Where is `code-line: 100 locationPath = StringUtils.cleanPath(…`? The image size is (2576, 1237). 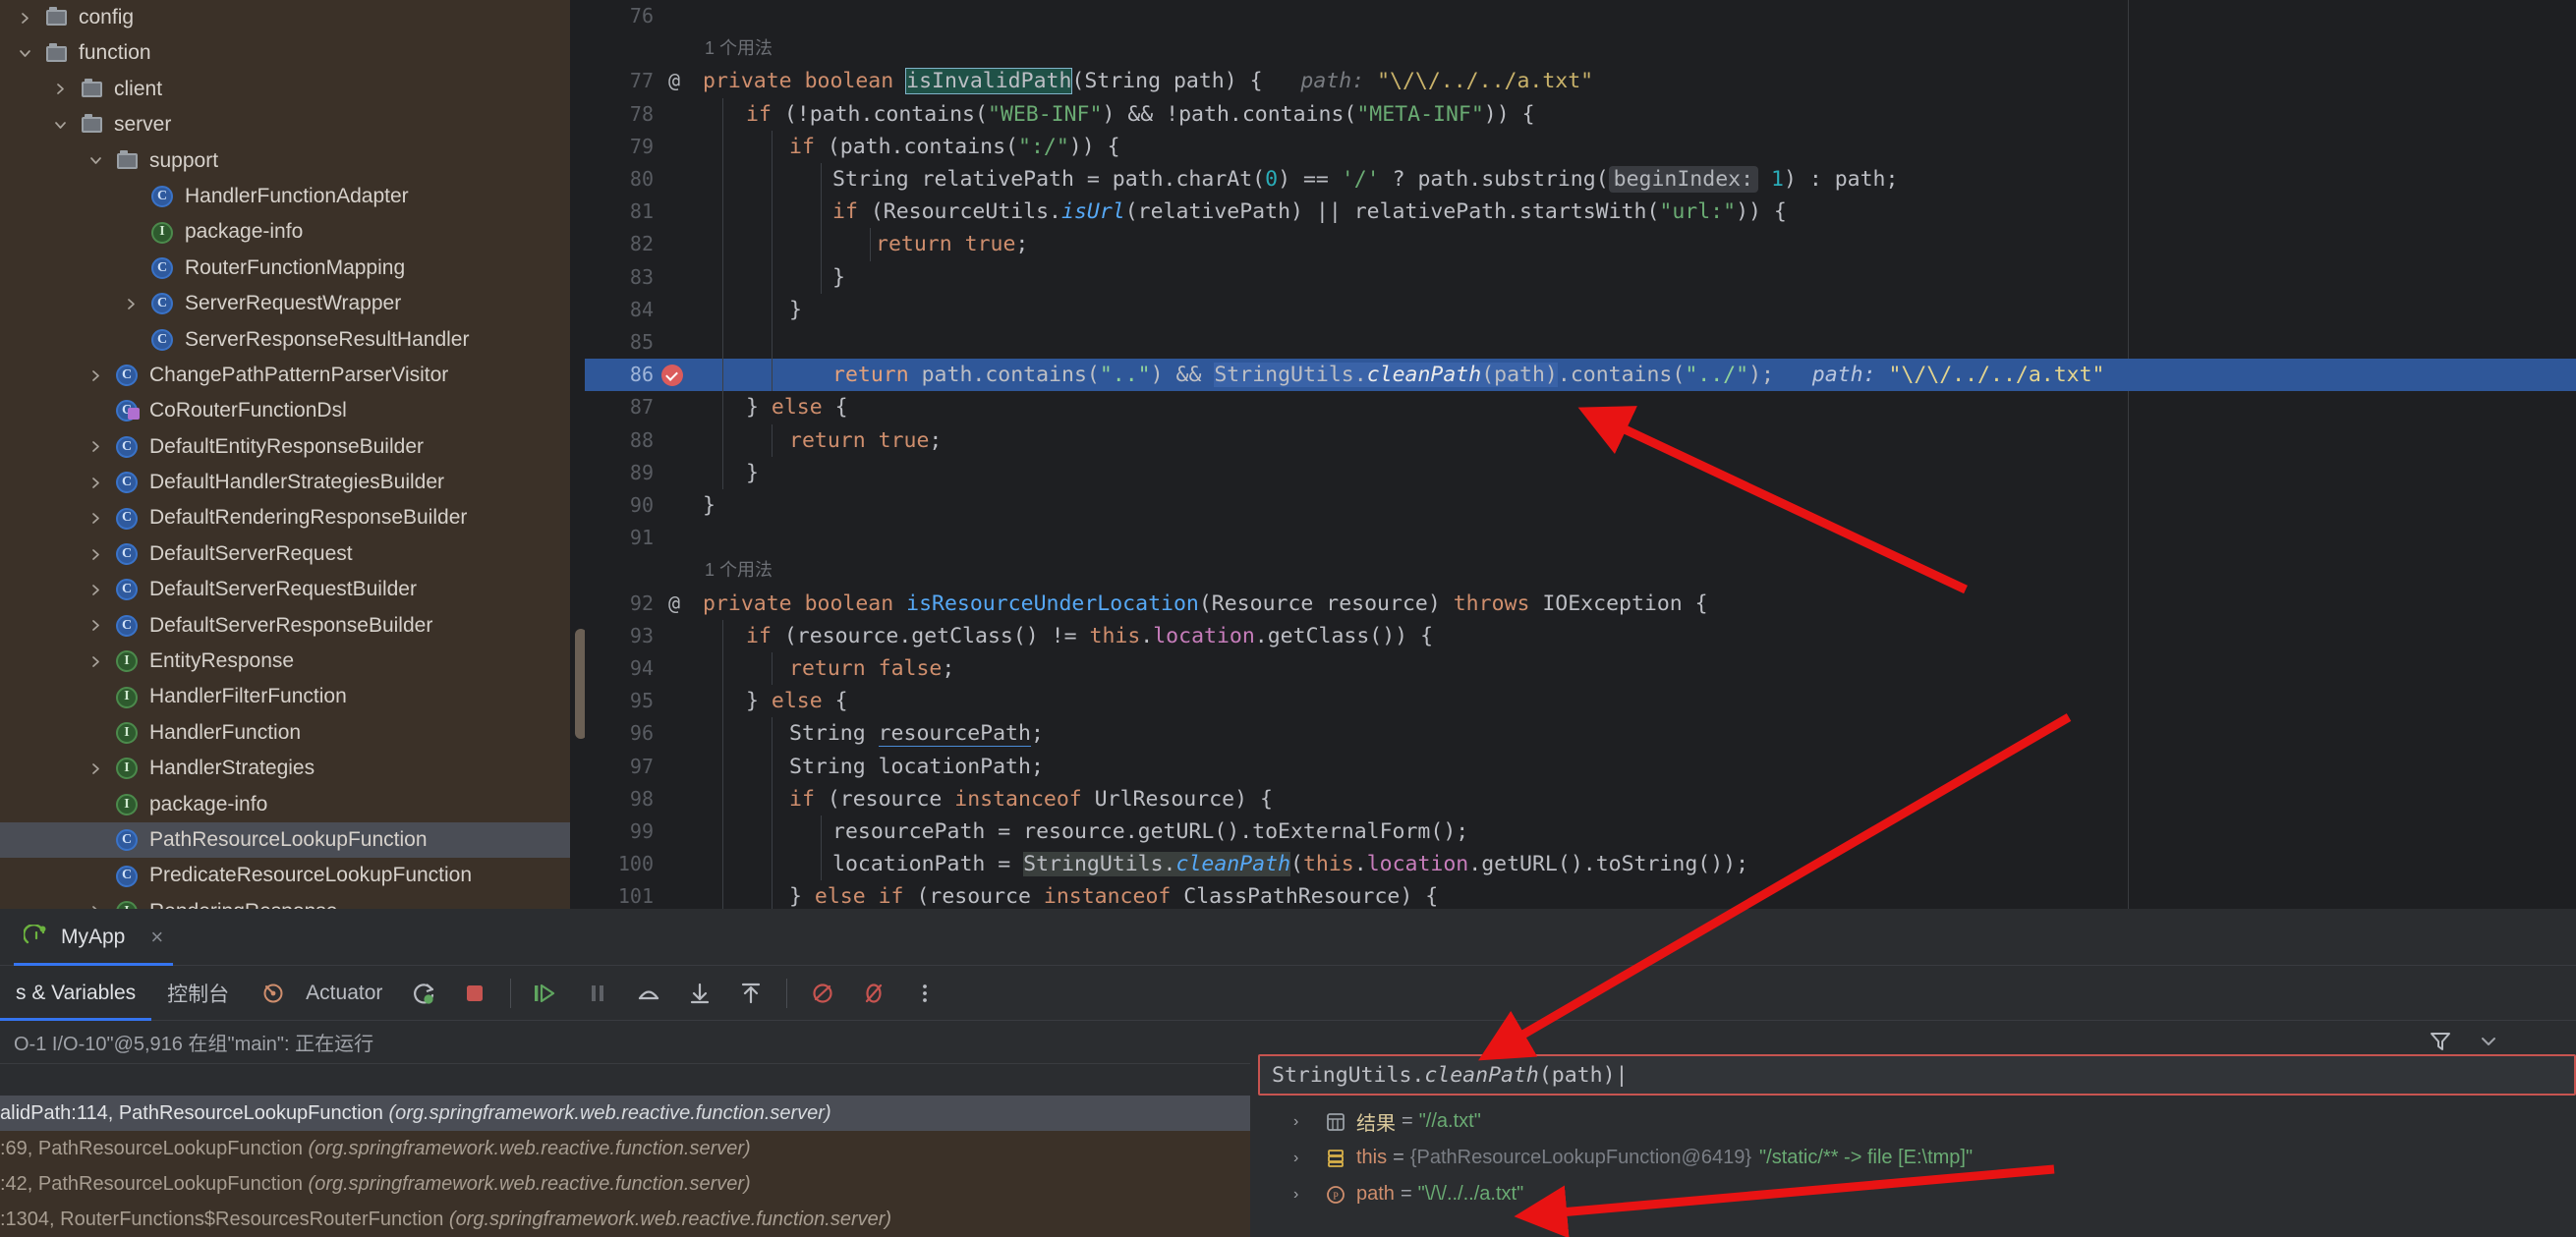 code-line: 100 locationPath = StringUtils.cleanPath(… is located at coordinates (1581, 865).